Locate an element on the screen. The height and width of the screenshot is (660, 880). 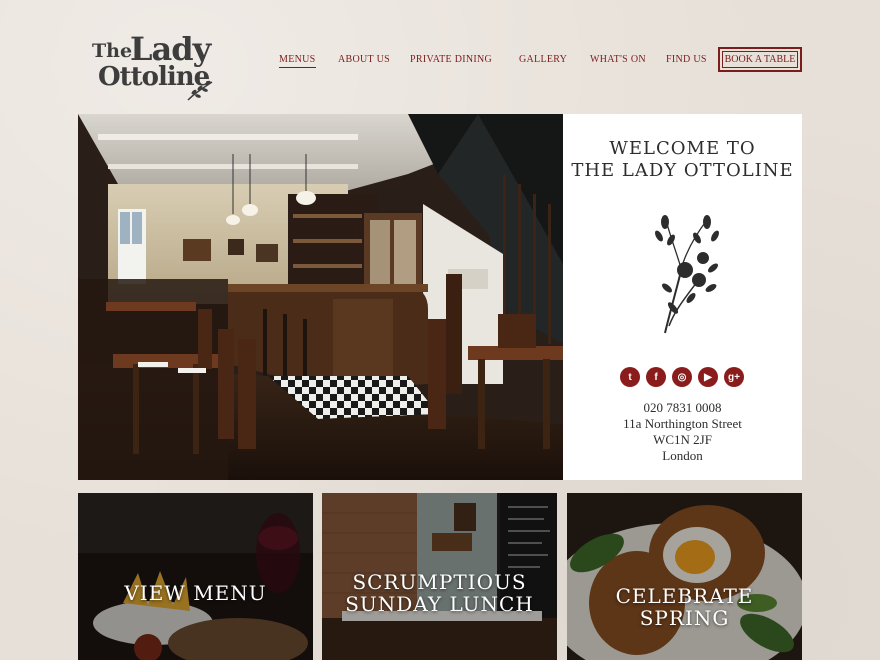
phone-number: 020 7831 0008 is located at coordinates (682, 408).